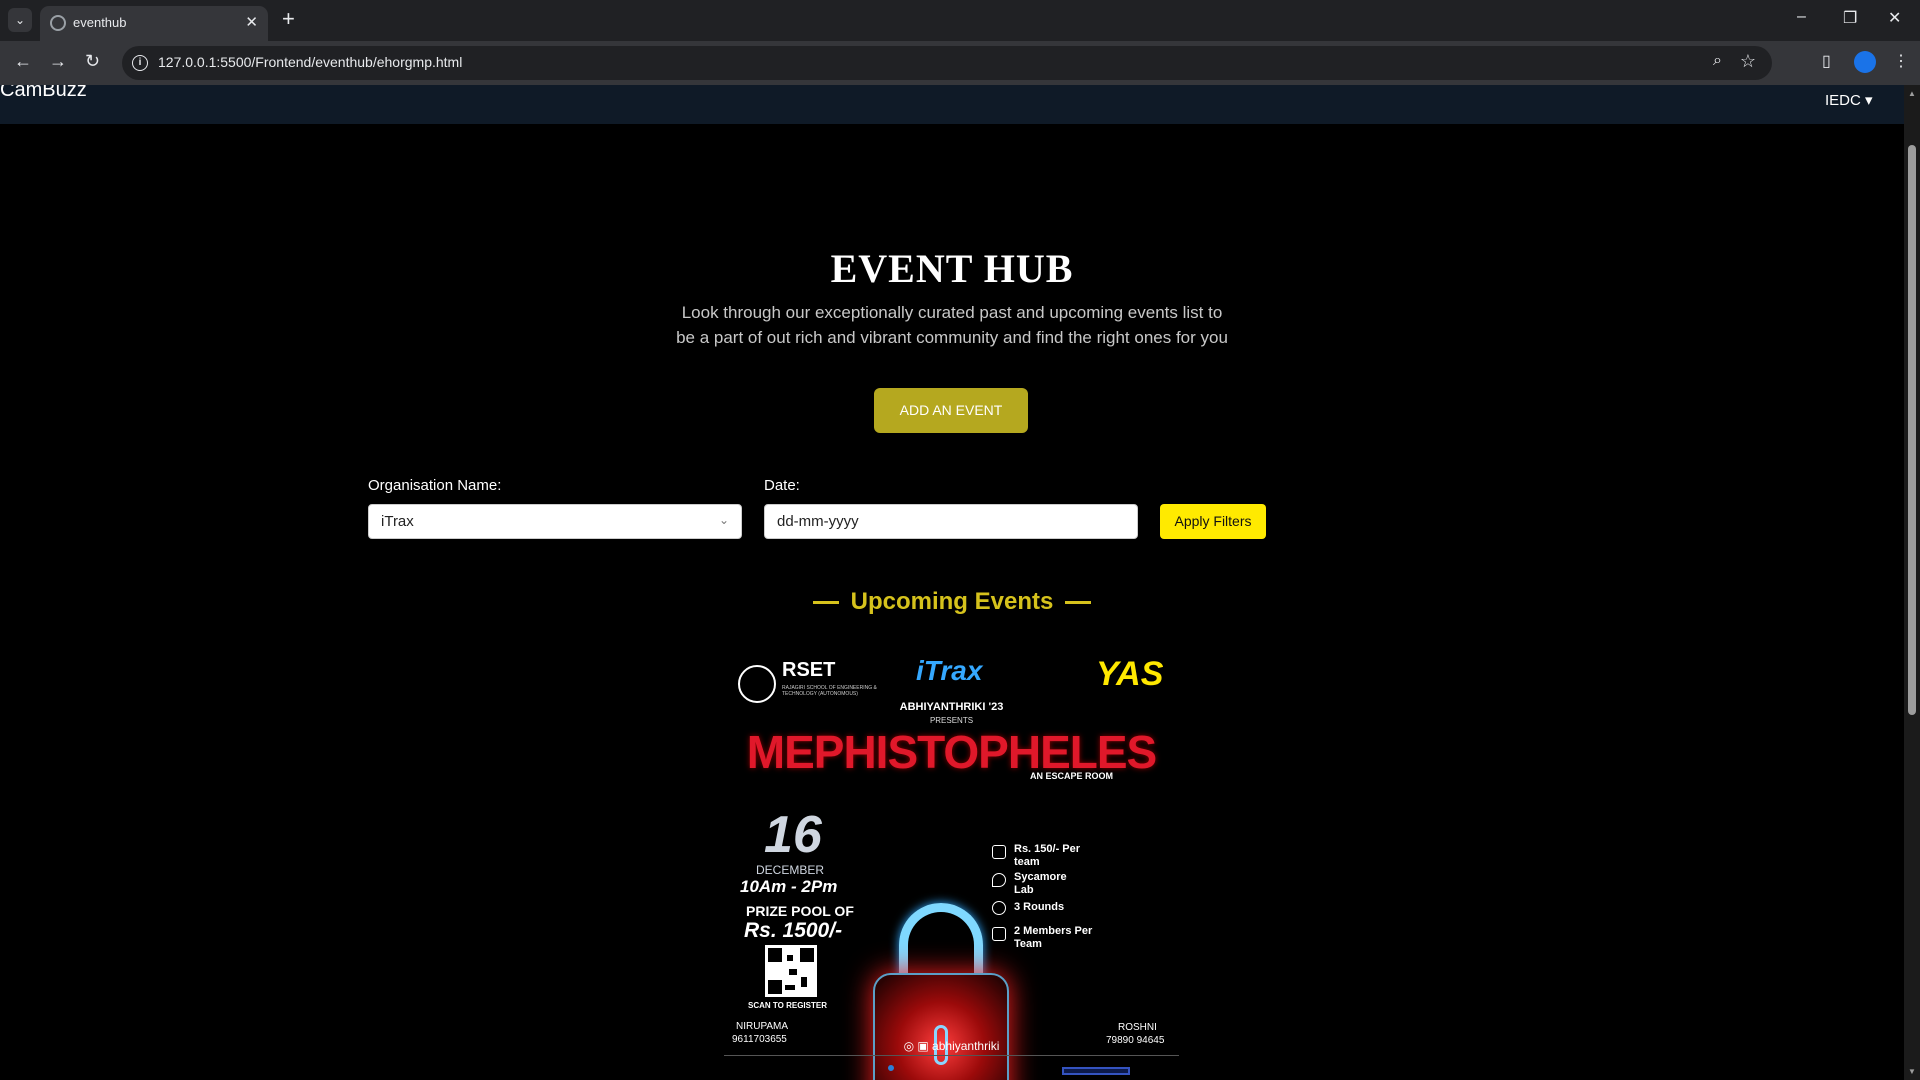  I want to click on poster-abhiyanthriki: ABHIYANTHRIKI '23, so click(951, 707).